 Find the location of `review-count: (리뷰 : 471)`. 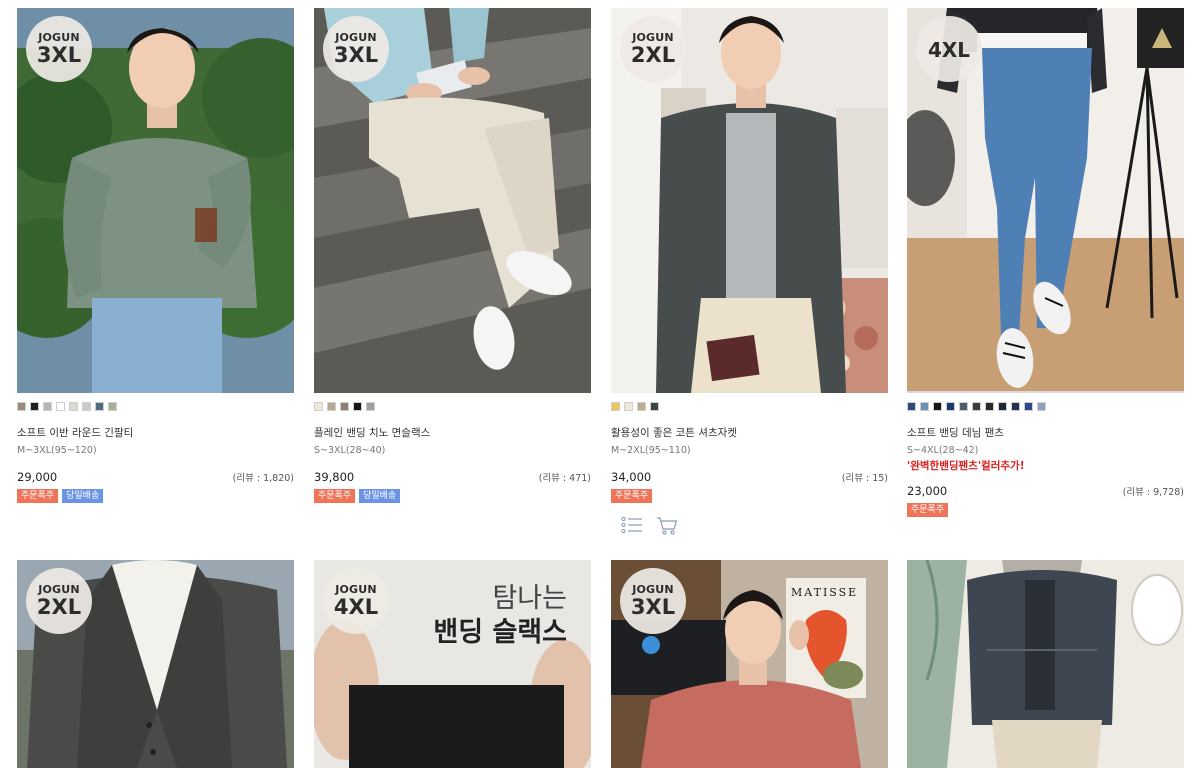

review-count: (리뷰 : 471) is located at coordinates (564, 478).